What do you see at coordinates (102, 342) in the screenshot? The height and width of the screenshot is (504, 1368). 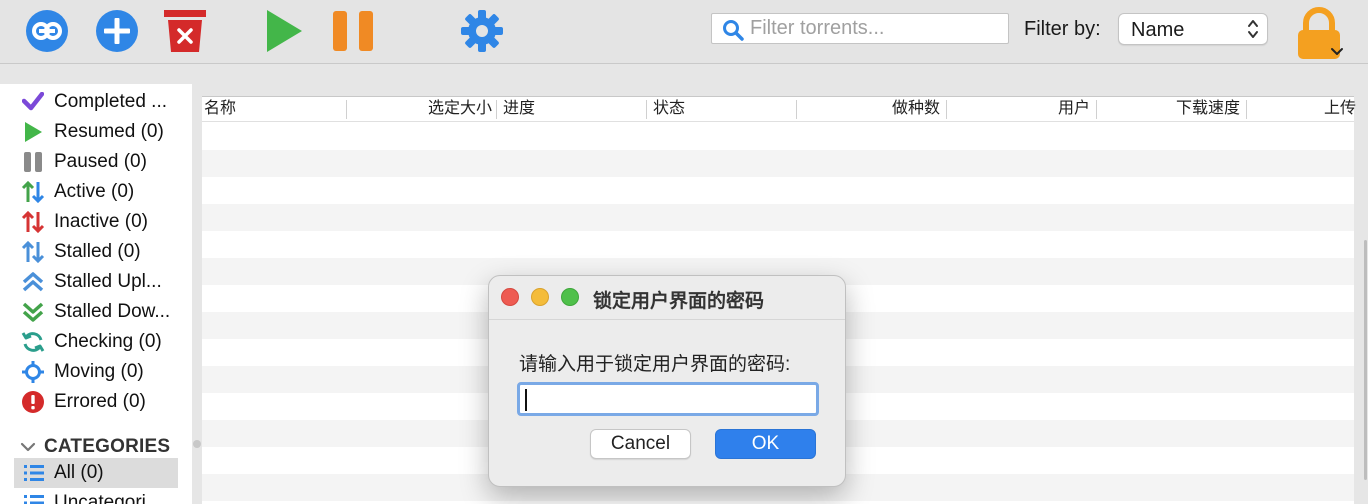 I see `status-filter-checking: Checking (0)` at bounding box center [102, 342].